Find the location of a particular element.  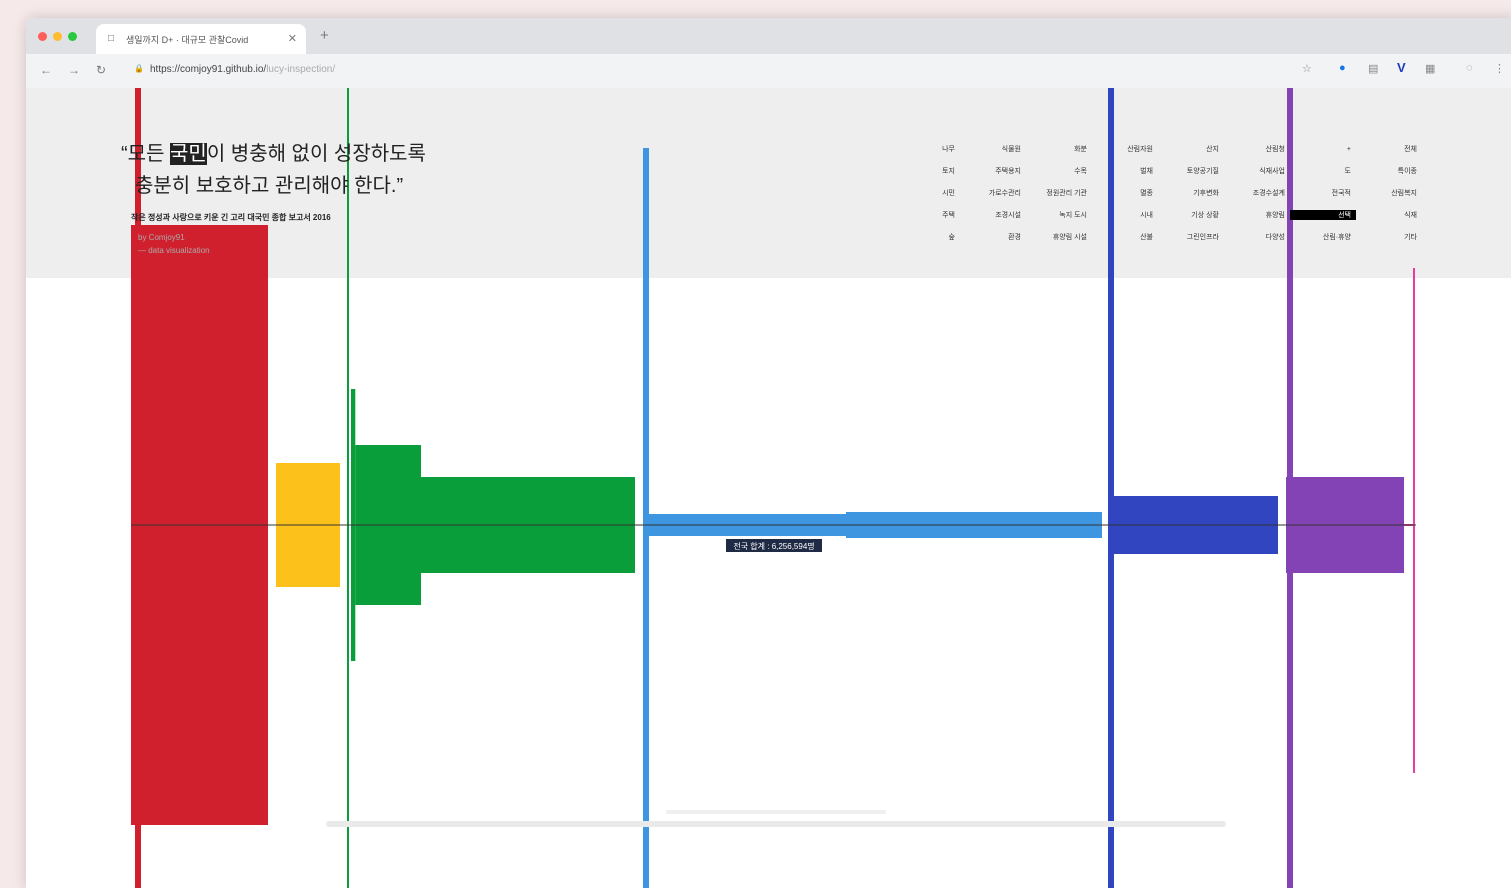

page-icon: □ is located at coordinates (111, 38).